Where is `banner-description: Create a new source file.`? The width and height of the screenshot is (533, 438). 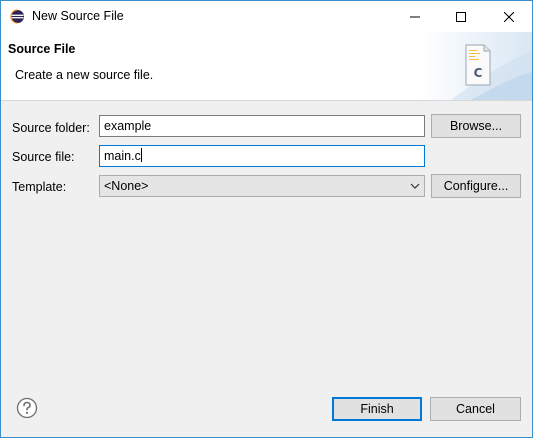
banner-description: Create a new source file. is located at coordinates (84, 75).